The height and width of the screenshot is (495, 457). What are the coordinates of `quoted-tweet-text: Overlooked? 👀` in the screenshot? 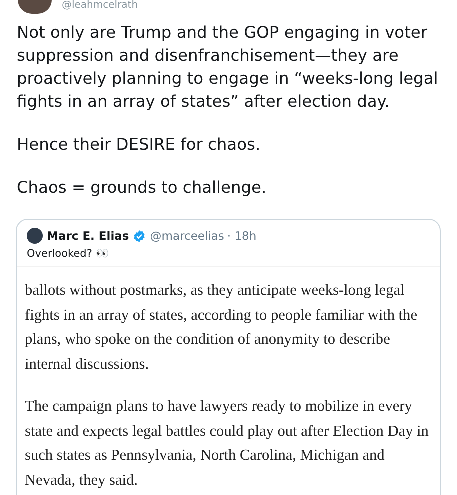 It's located at (68, 253).